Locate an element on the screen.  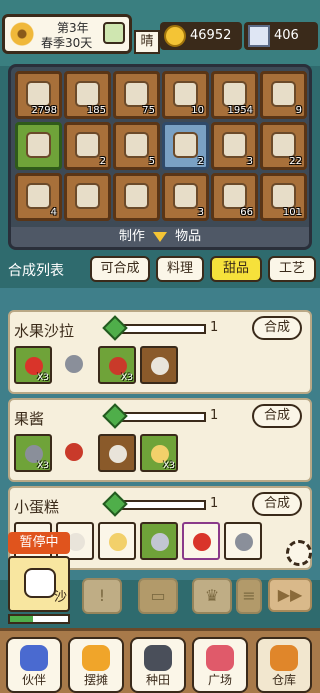
inventory-slot: 101 is located at coordinates (283, 197).